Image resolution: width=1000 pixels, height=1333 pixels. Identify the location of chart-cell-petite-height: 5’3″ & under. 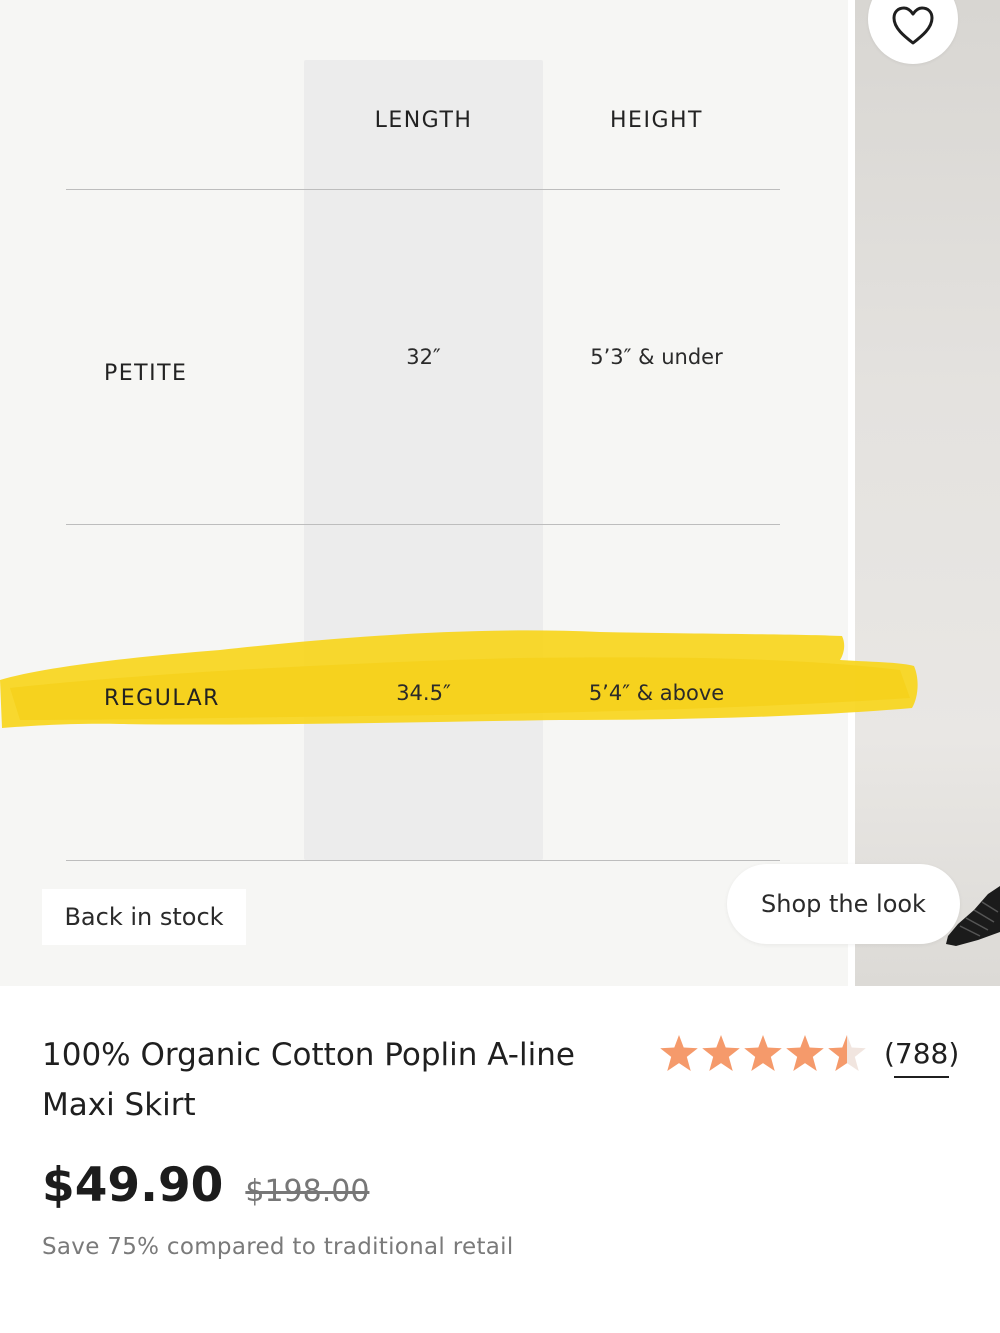
(656, 357).